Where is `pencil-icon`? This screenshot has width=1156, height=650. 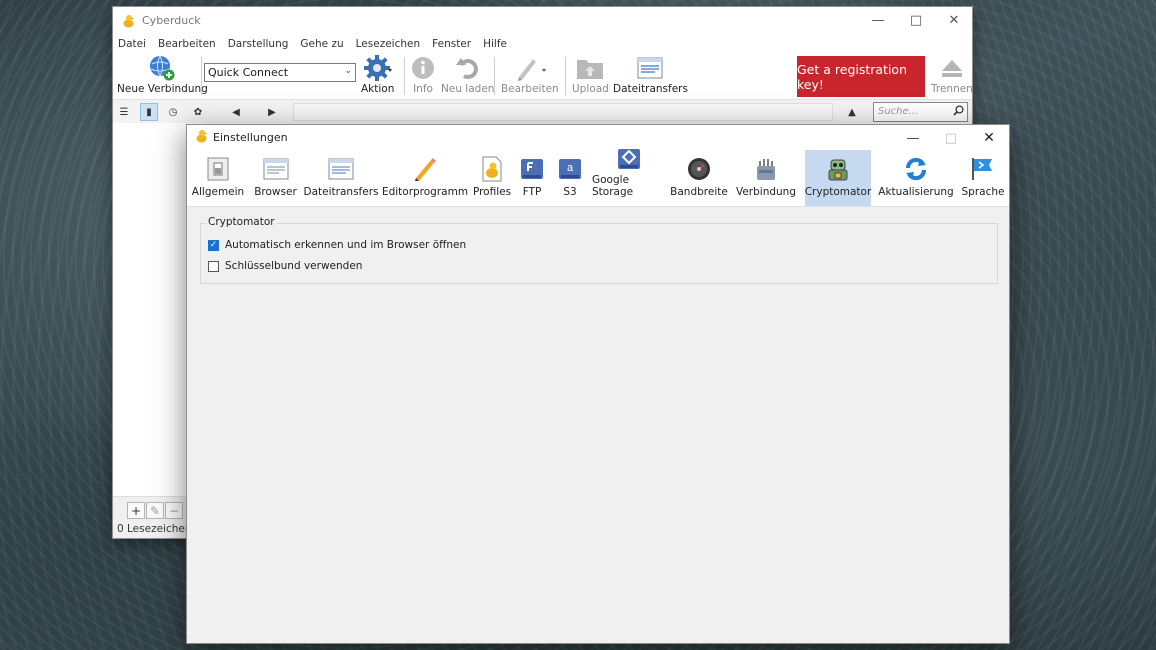 pencil-icon is located at coordinates (530, 68).